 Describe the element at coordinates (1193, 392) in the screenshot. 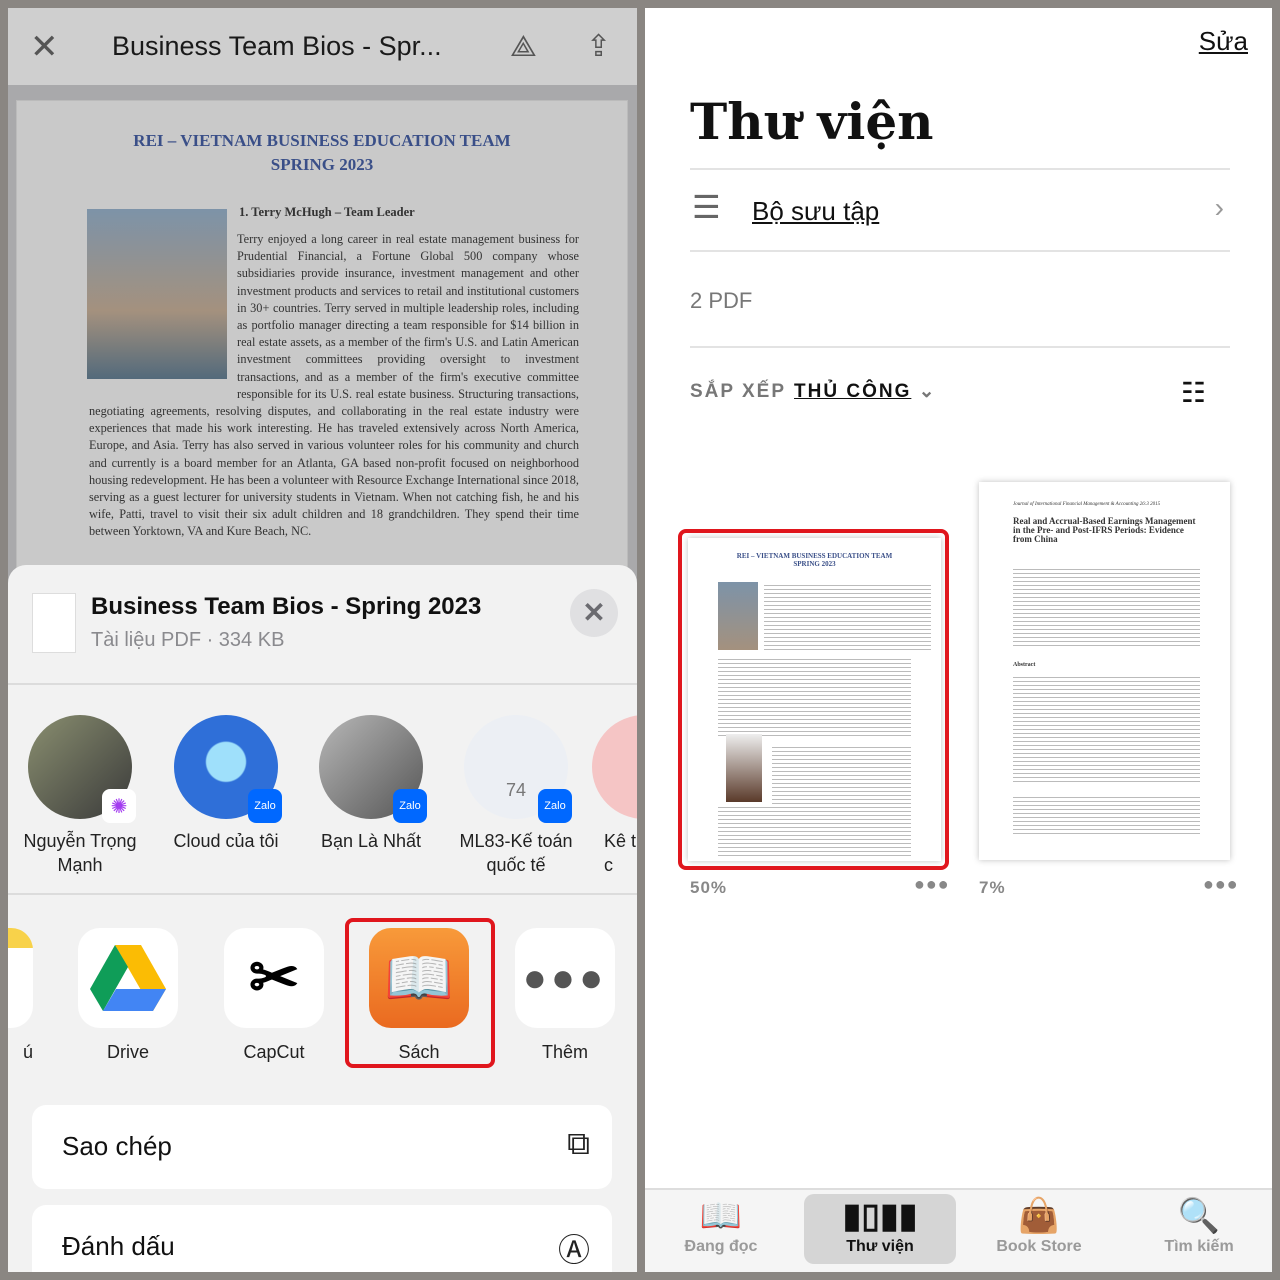

I see `list-view-icon: ☷` at that location.